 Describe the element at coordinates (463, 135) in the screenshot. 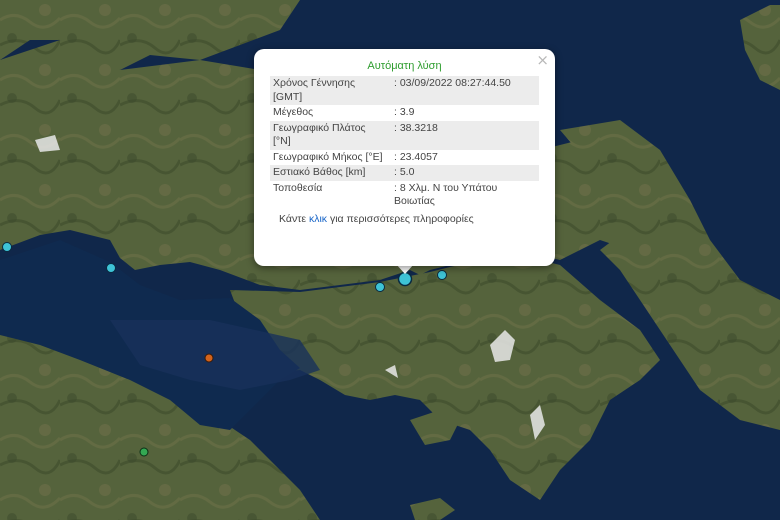

I see `row-value: : 38.3218` at that location.